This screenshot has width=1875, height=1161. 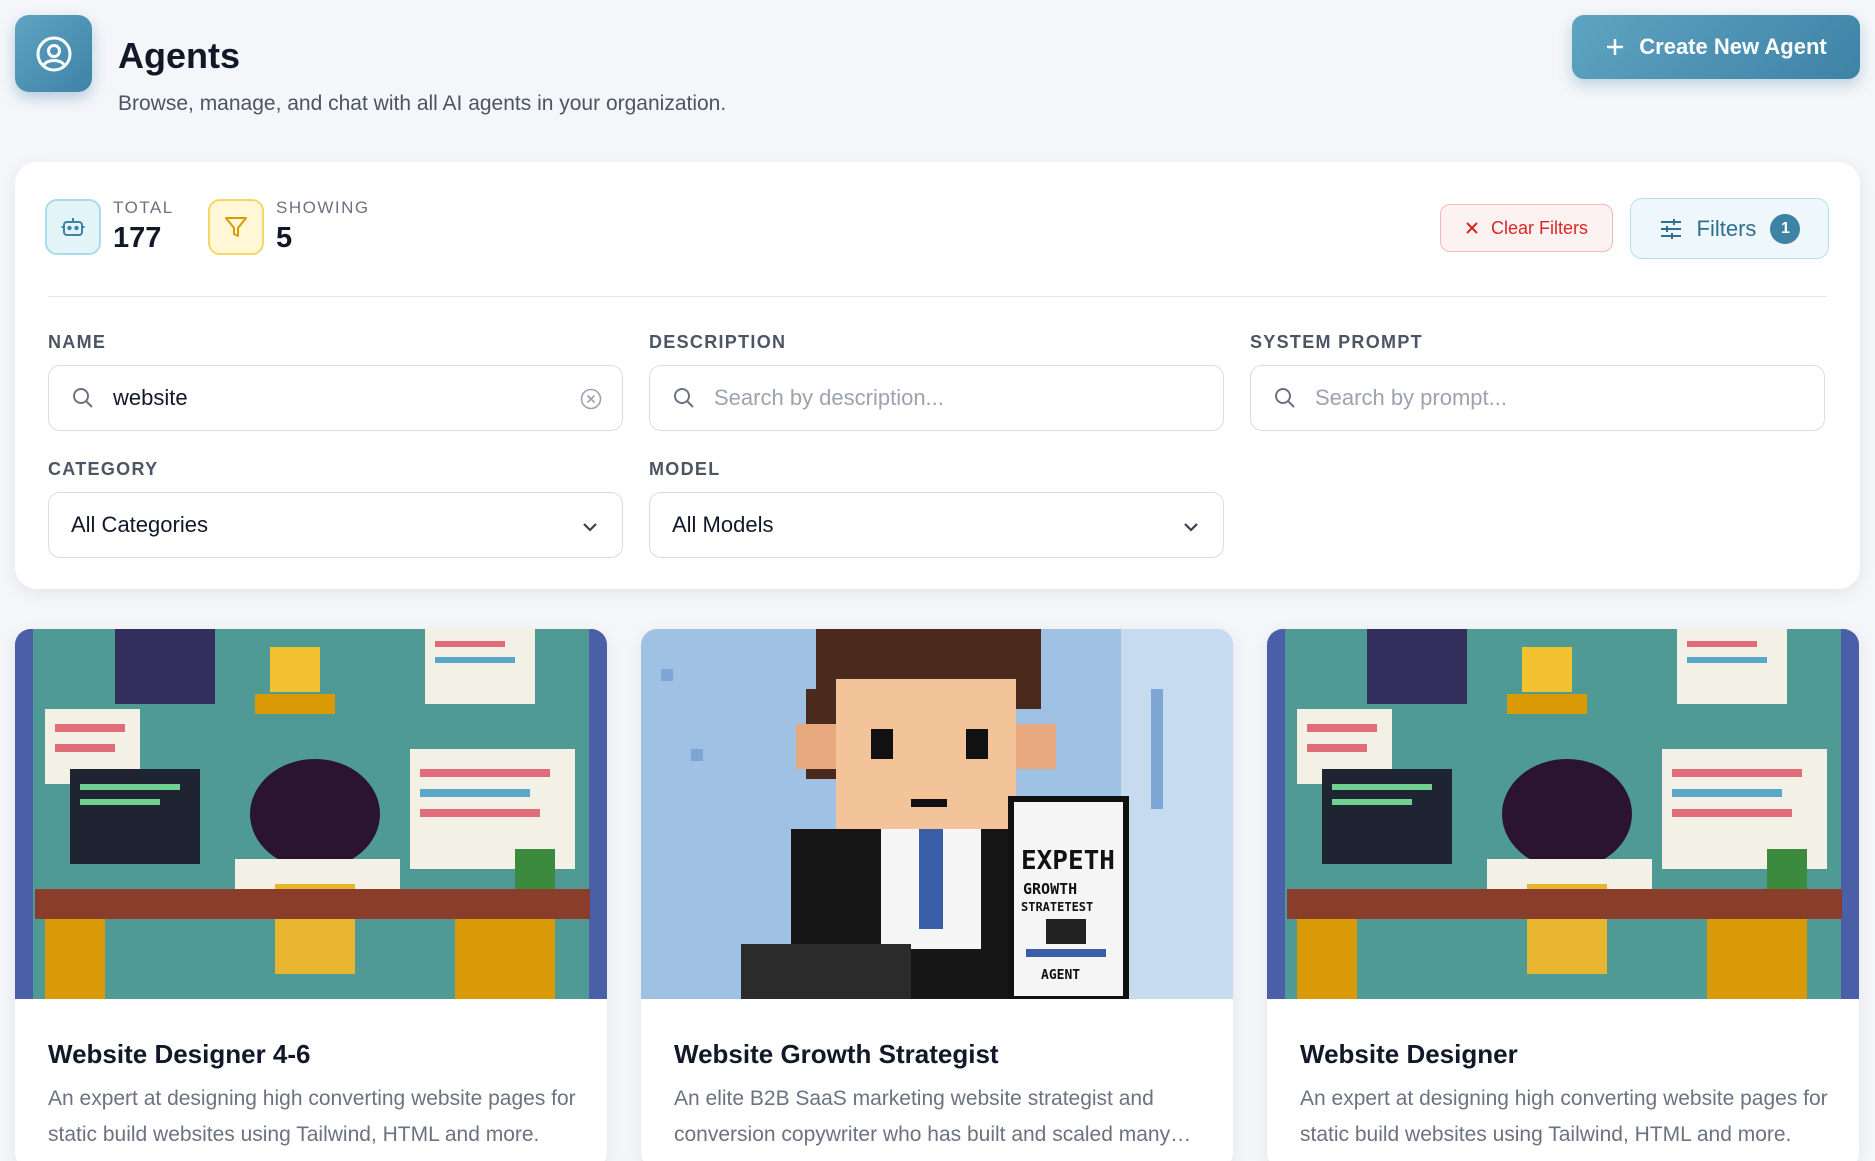 I want to click on filters-label: Filters, so click(x=1726, y=228).